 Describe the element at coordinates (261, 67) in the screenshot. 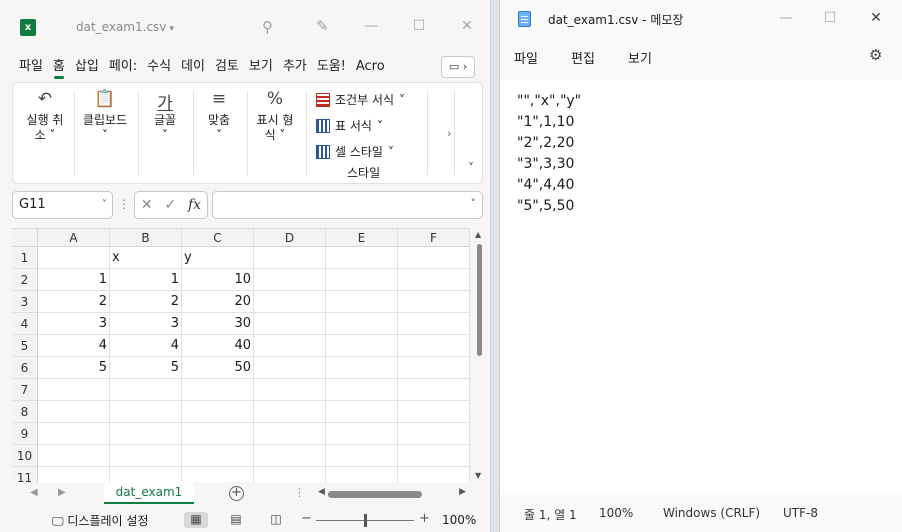

I see `tab-view: 보기` at that location.